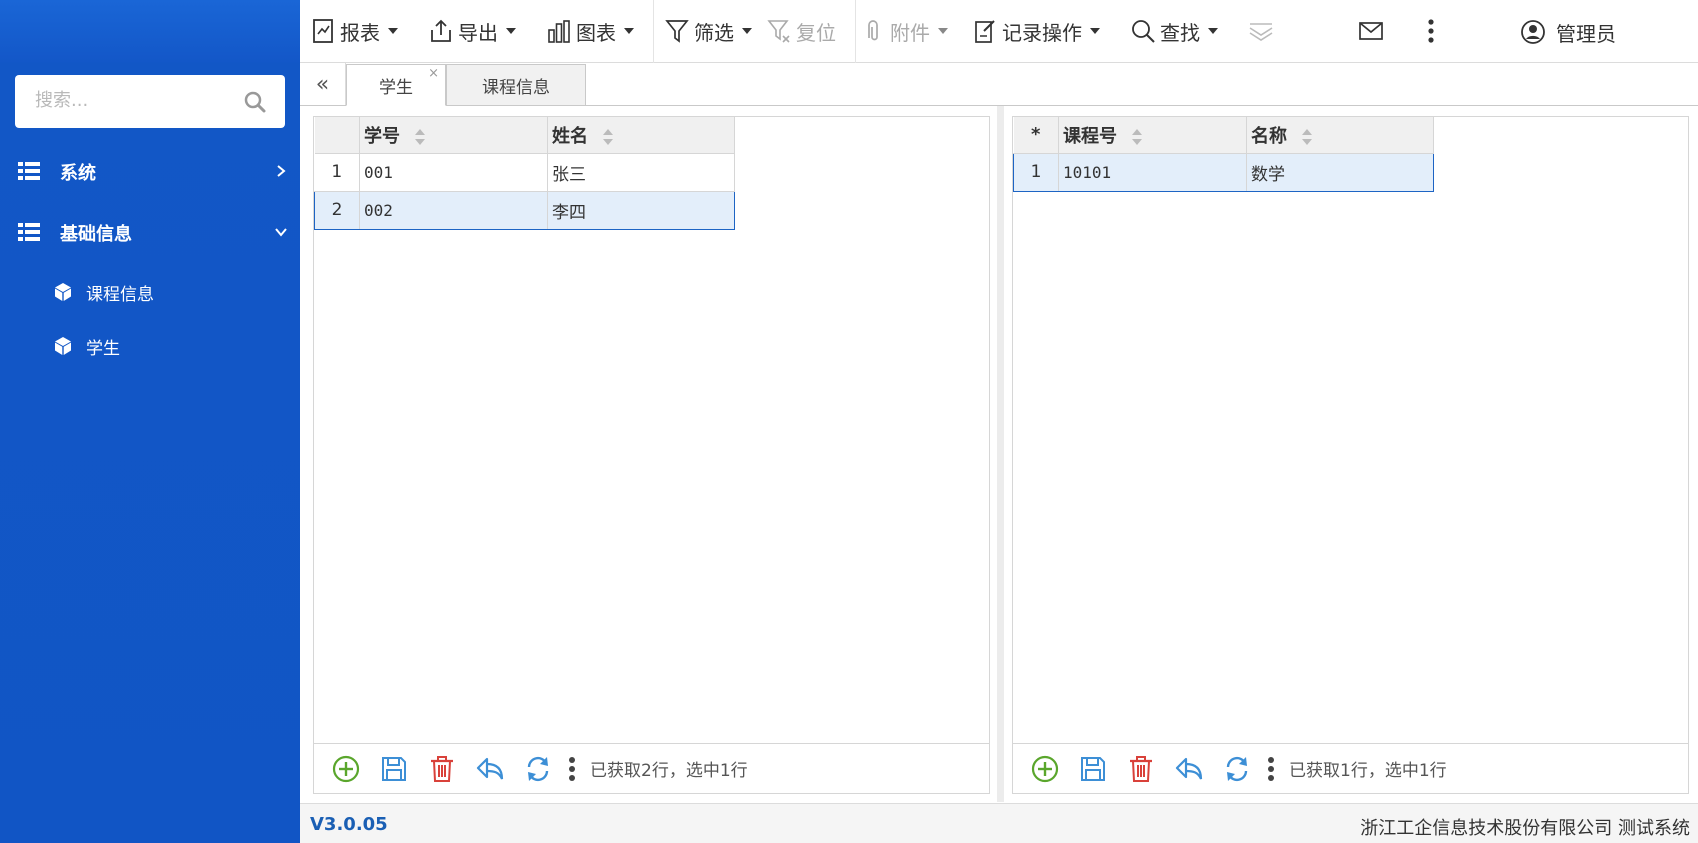 The image size is (1698, 843). What do you see at coordinates (641, 210) in the screenshot?
I see `student-name-cell: 李四` at bounding box center [641, 210].